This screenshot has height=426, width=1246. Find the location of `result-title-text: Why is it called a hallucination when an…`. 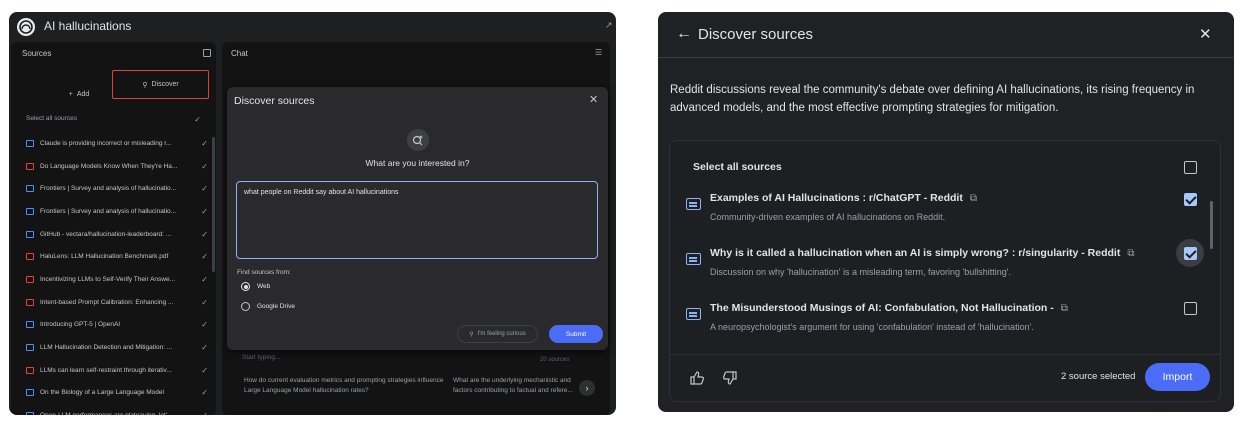

result-title-text: Why is it called a hallucination when an… is located at coordinates (915, 253).